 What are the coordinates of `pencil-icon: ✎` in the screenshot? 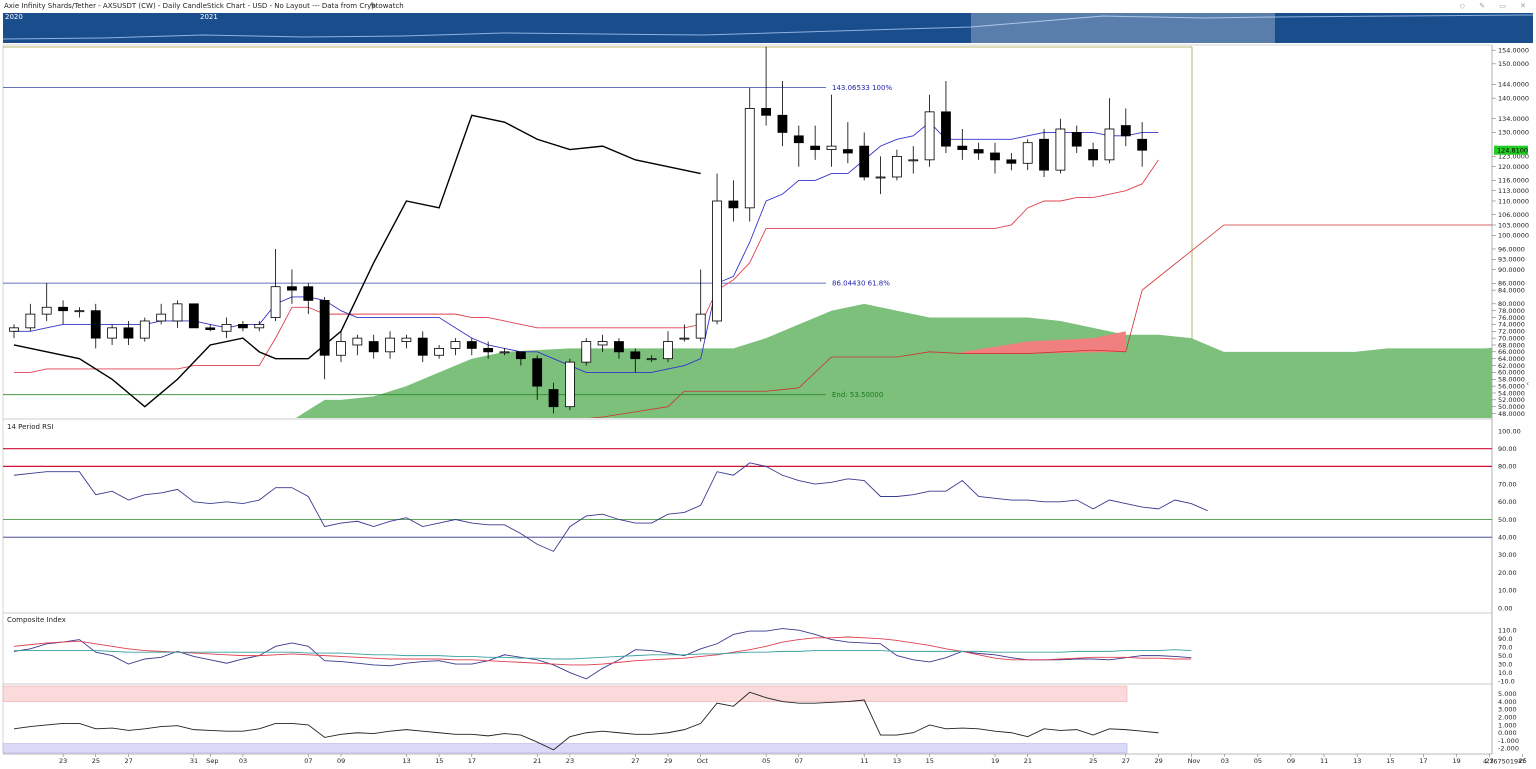 It's located at (373, 6).